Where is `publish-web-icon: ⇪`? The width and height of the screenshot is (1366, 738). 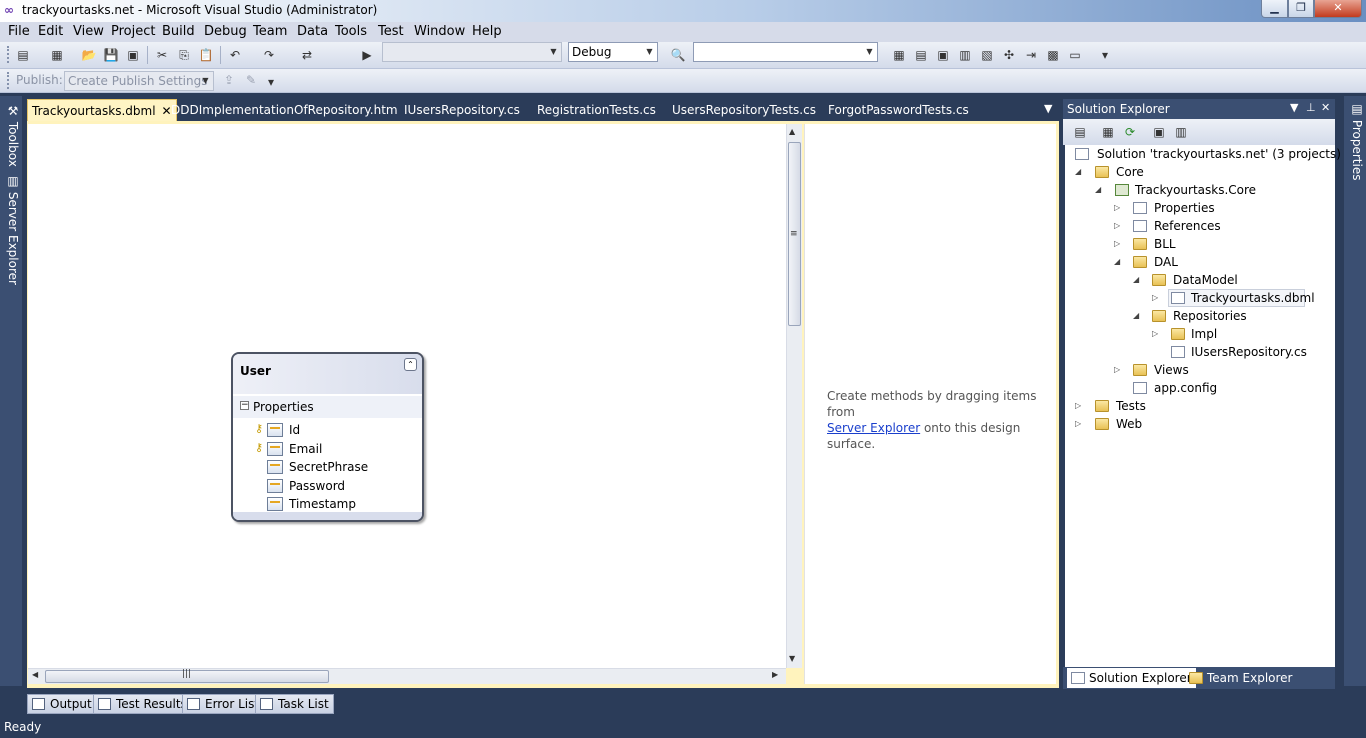 publish-web-icon: ⇪ is located at coordinates (229, 80).